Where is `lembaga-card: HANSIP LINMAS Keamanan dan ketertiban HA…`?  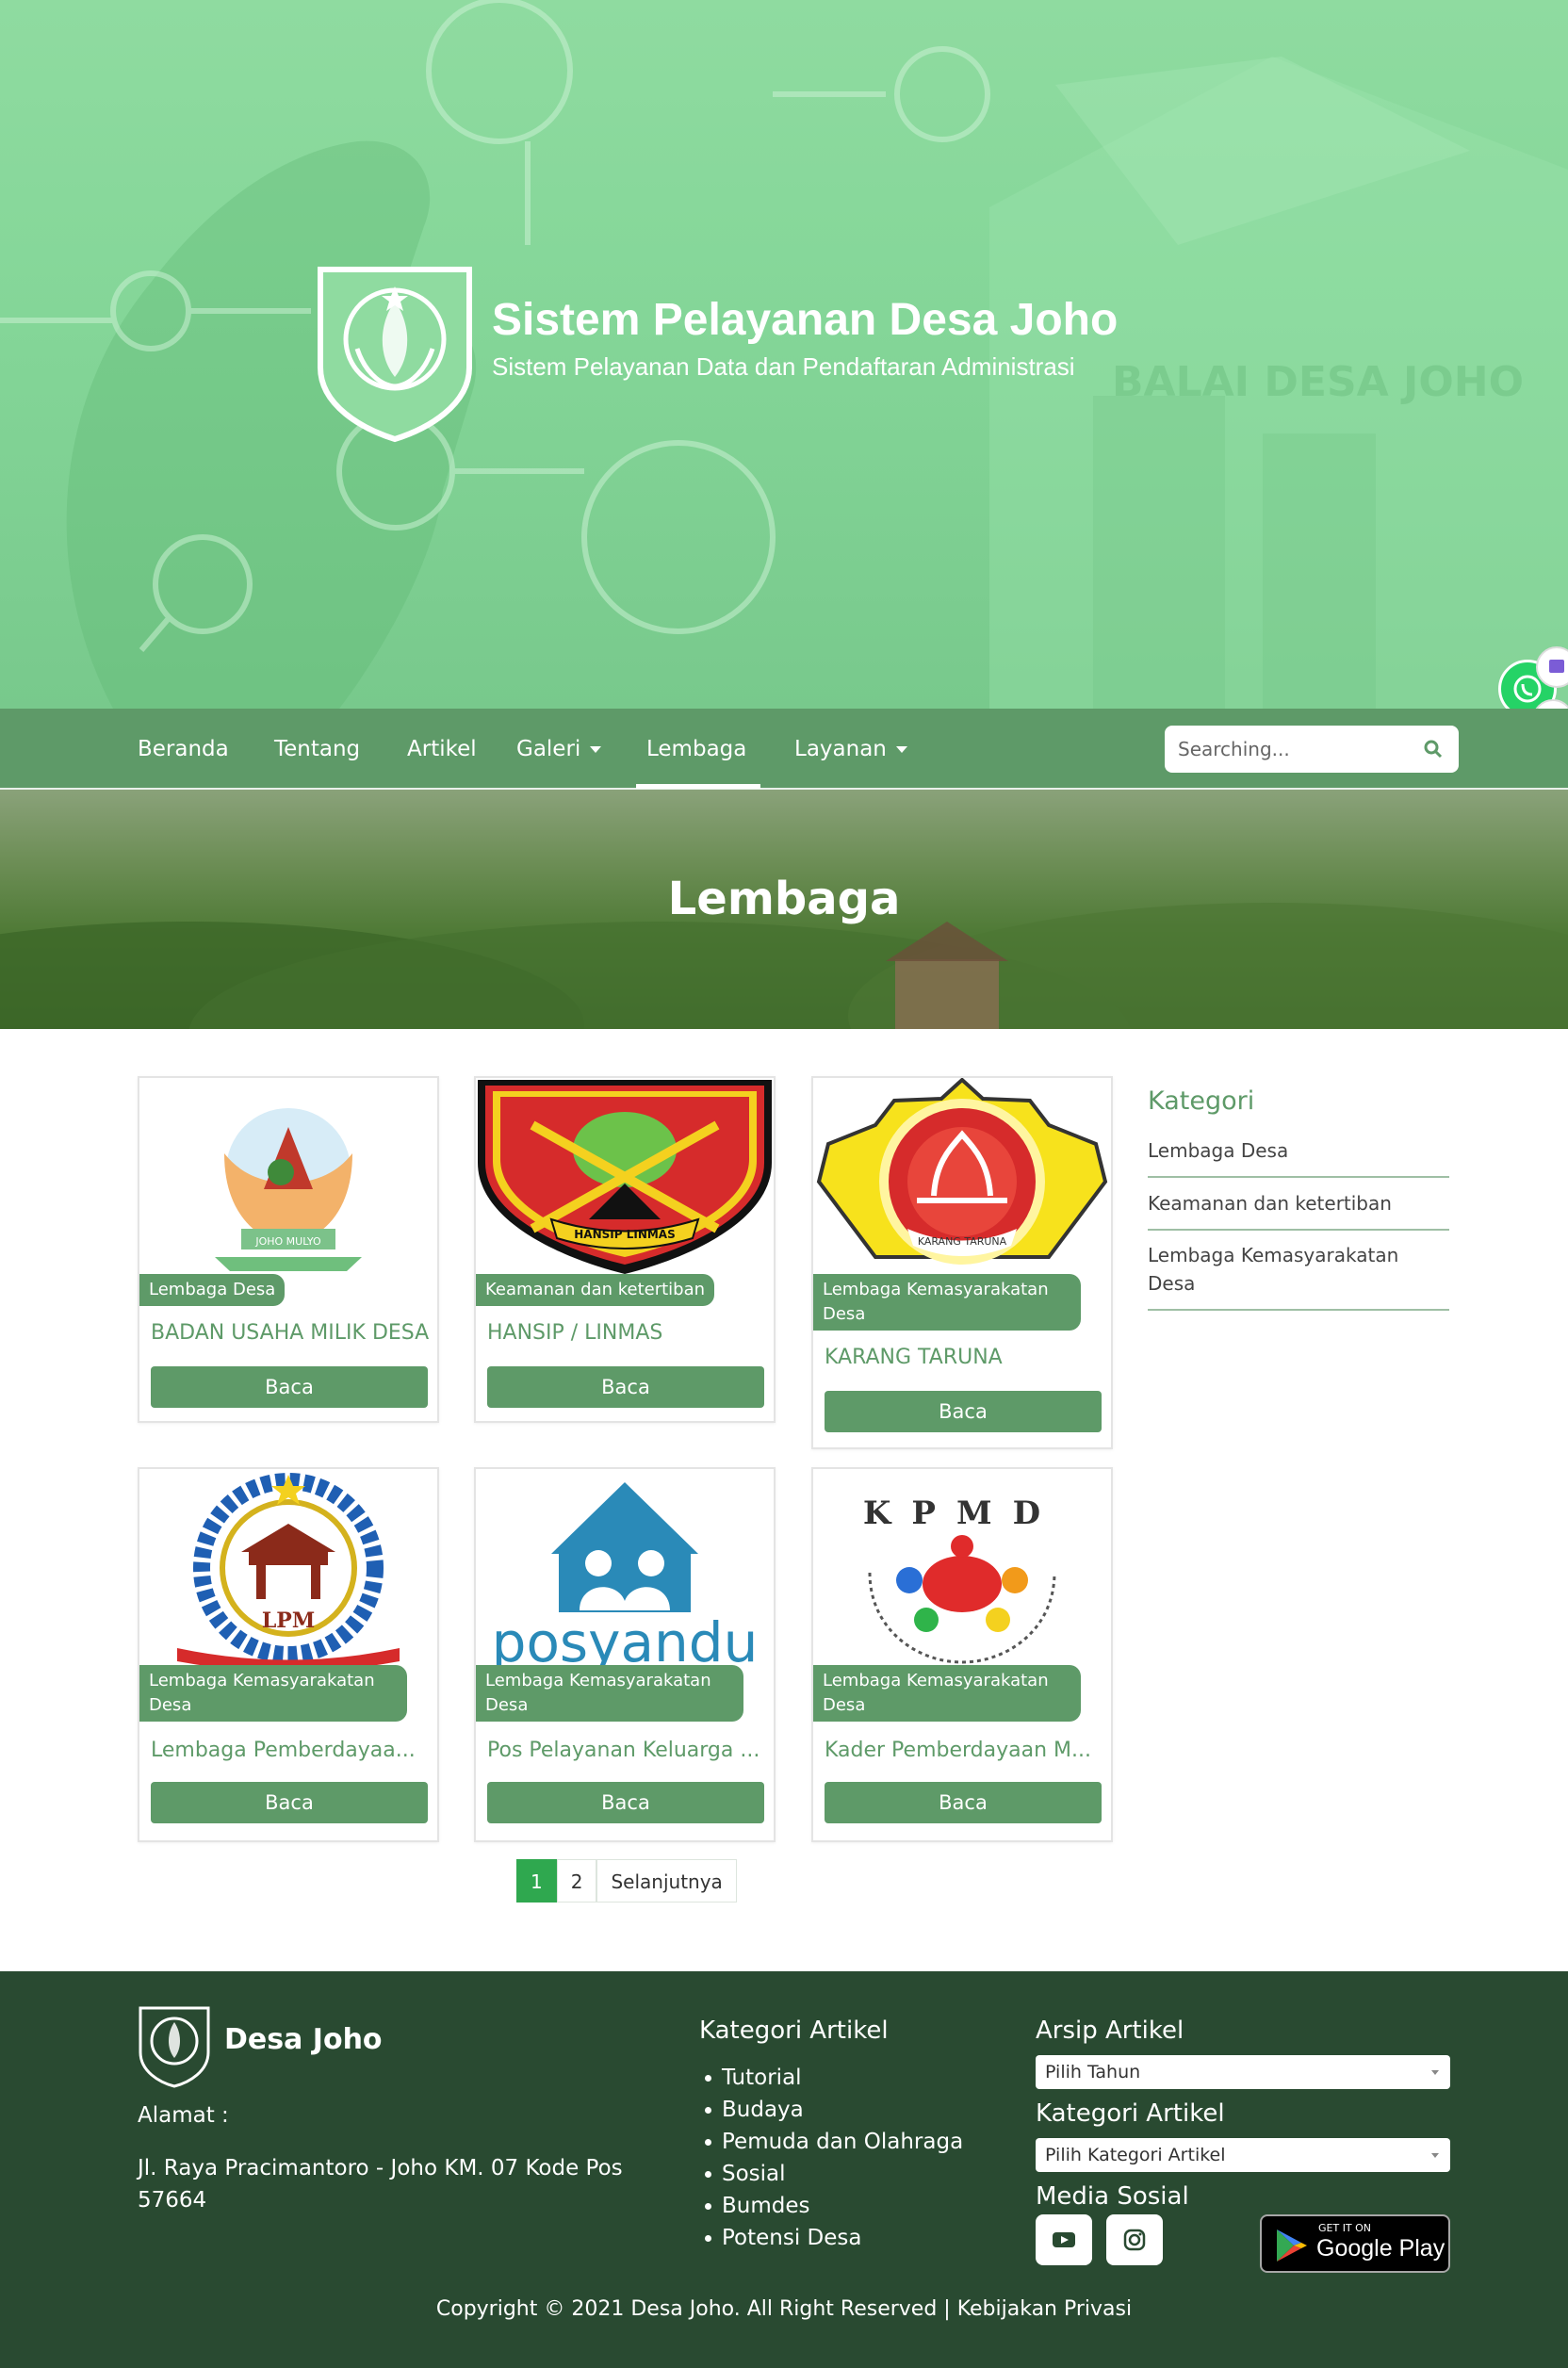
lembaga-card: HANSIP LINMAS Keamanan dan ketertiban HA… is located at coordinates (625, 1249).